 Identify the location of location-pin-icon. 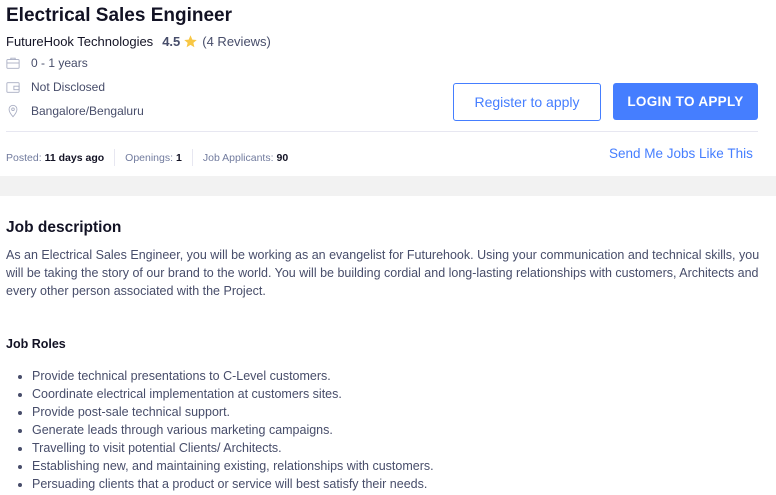
(13, 111).